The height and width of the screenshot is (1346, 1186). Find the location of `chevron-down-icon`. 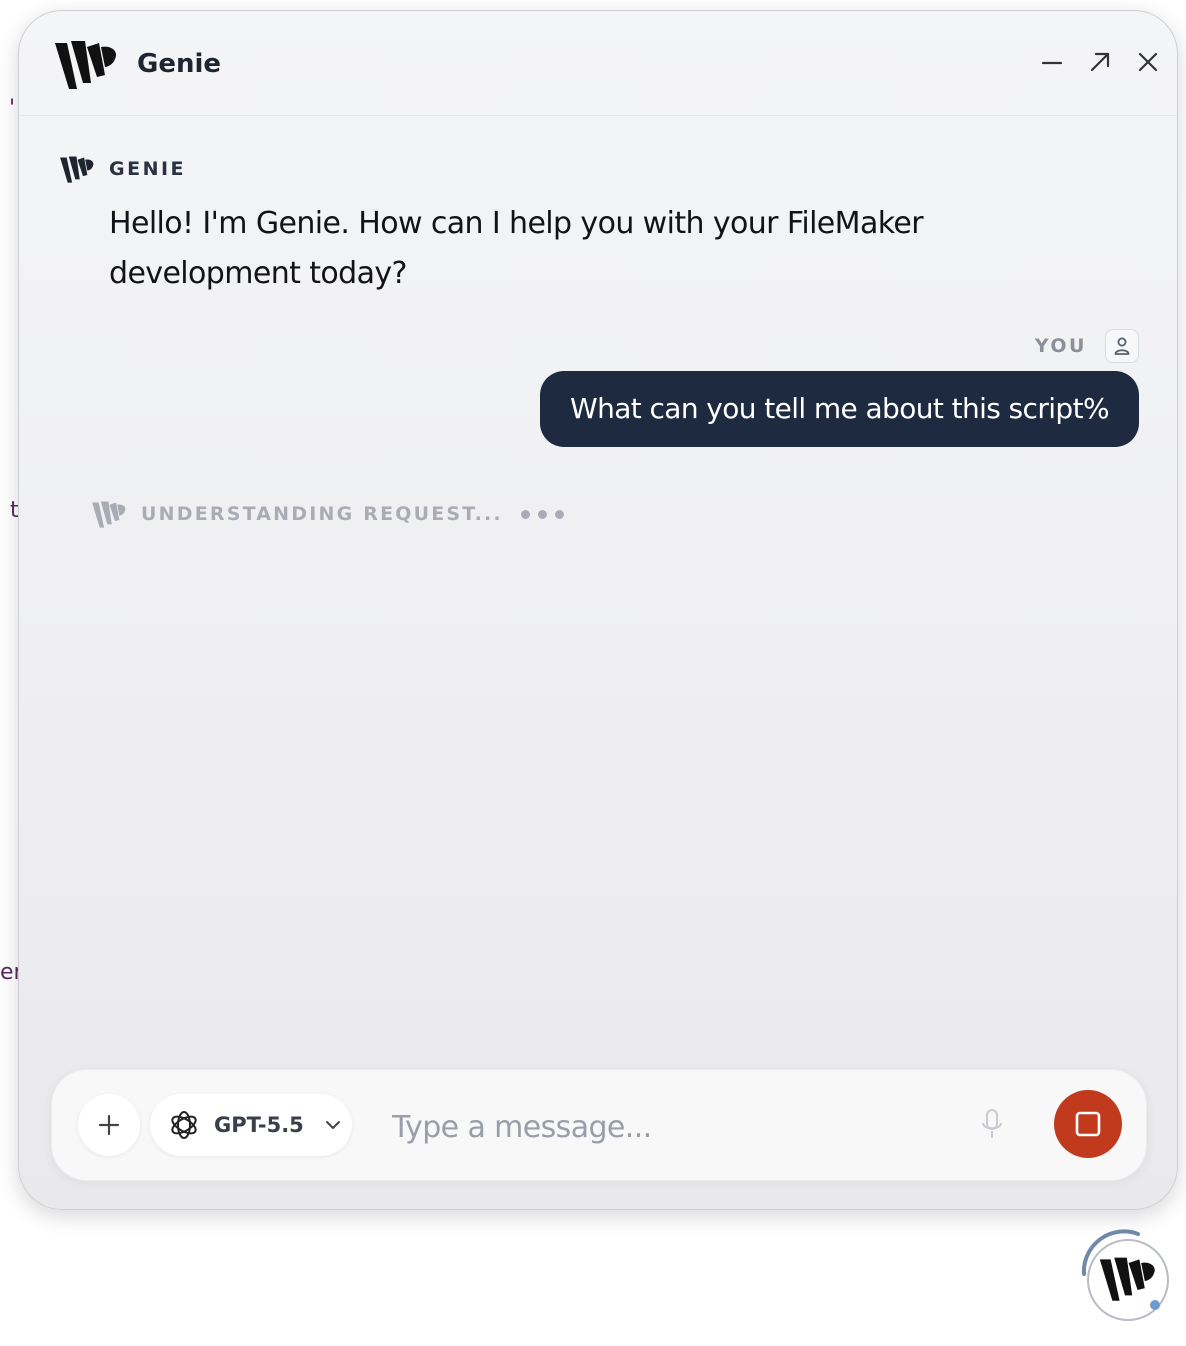

chevron-down-icon is located at coordinates (332, 1125).